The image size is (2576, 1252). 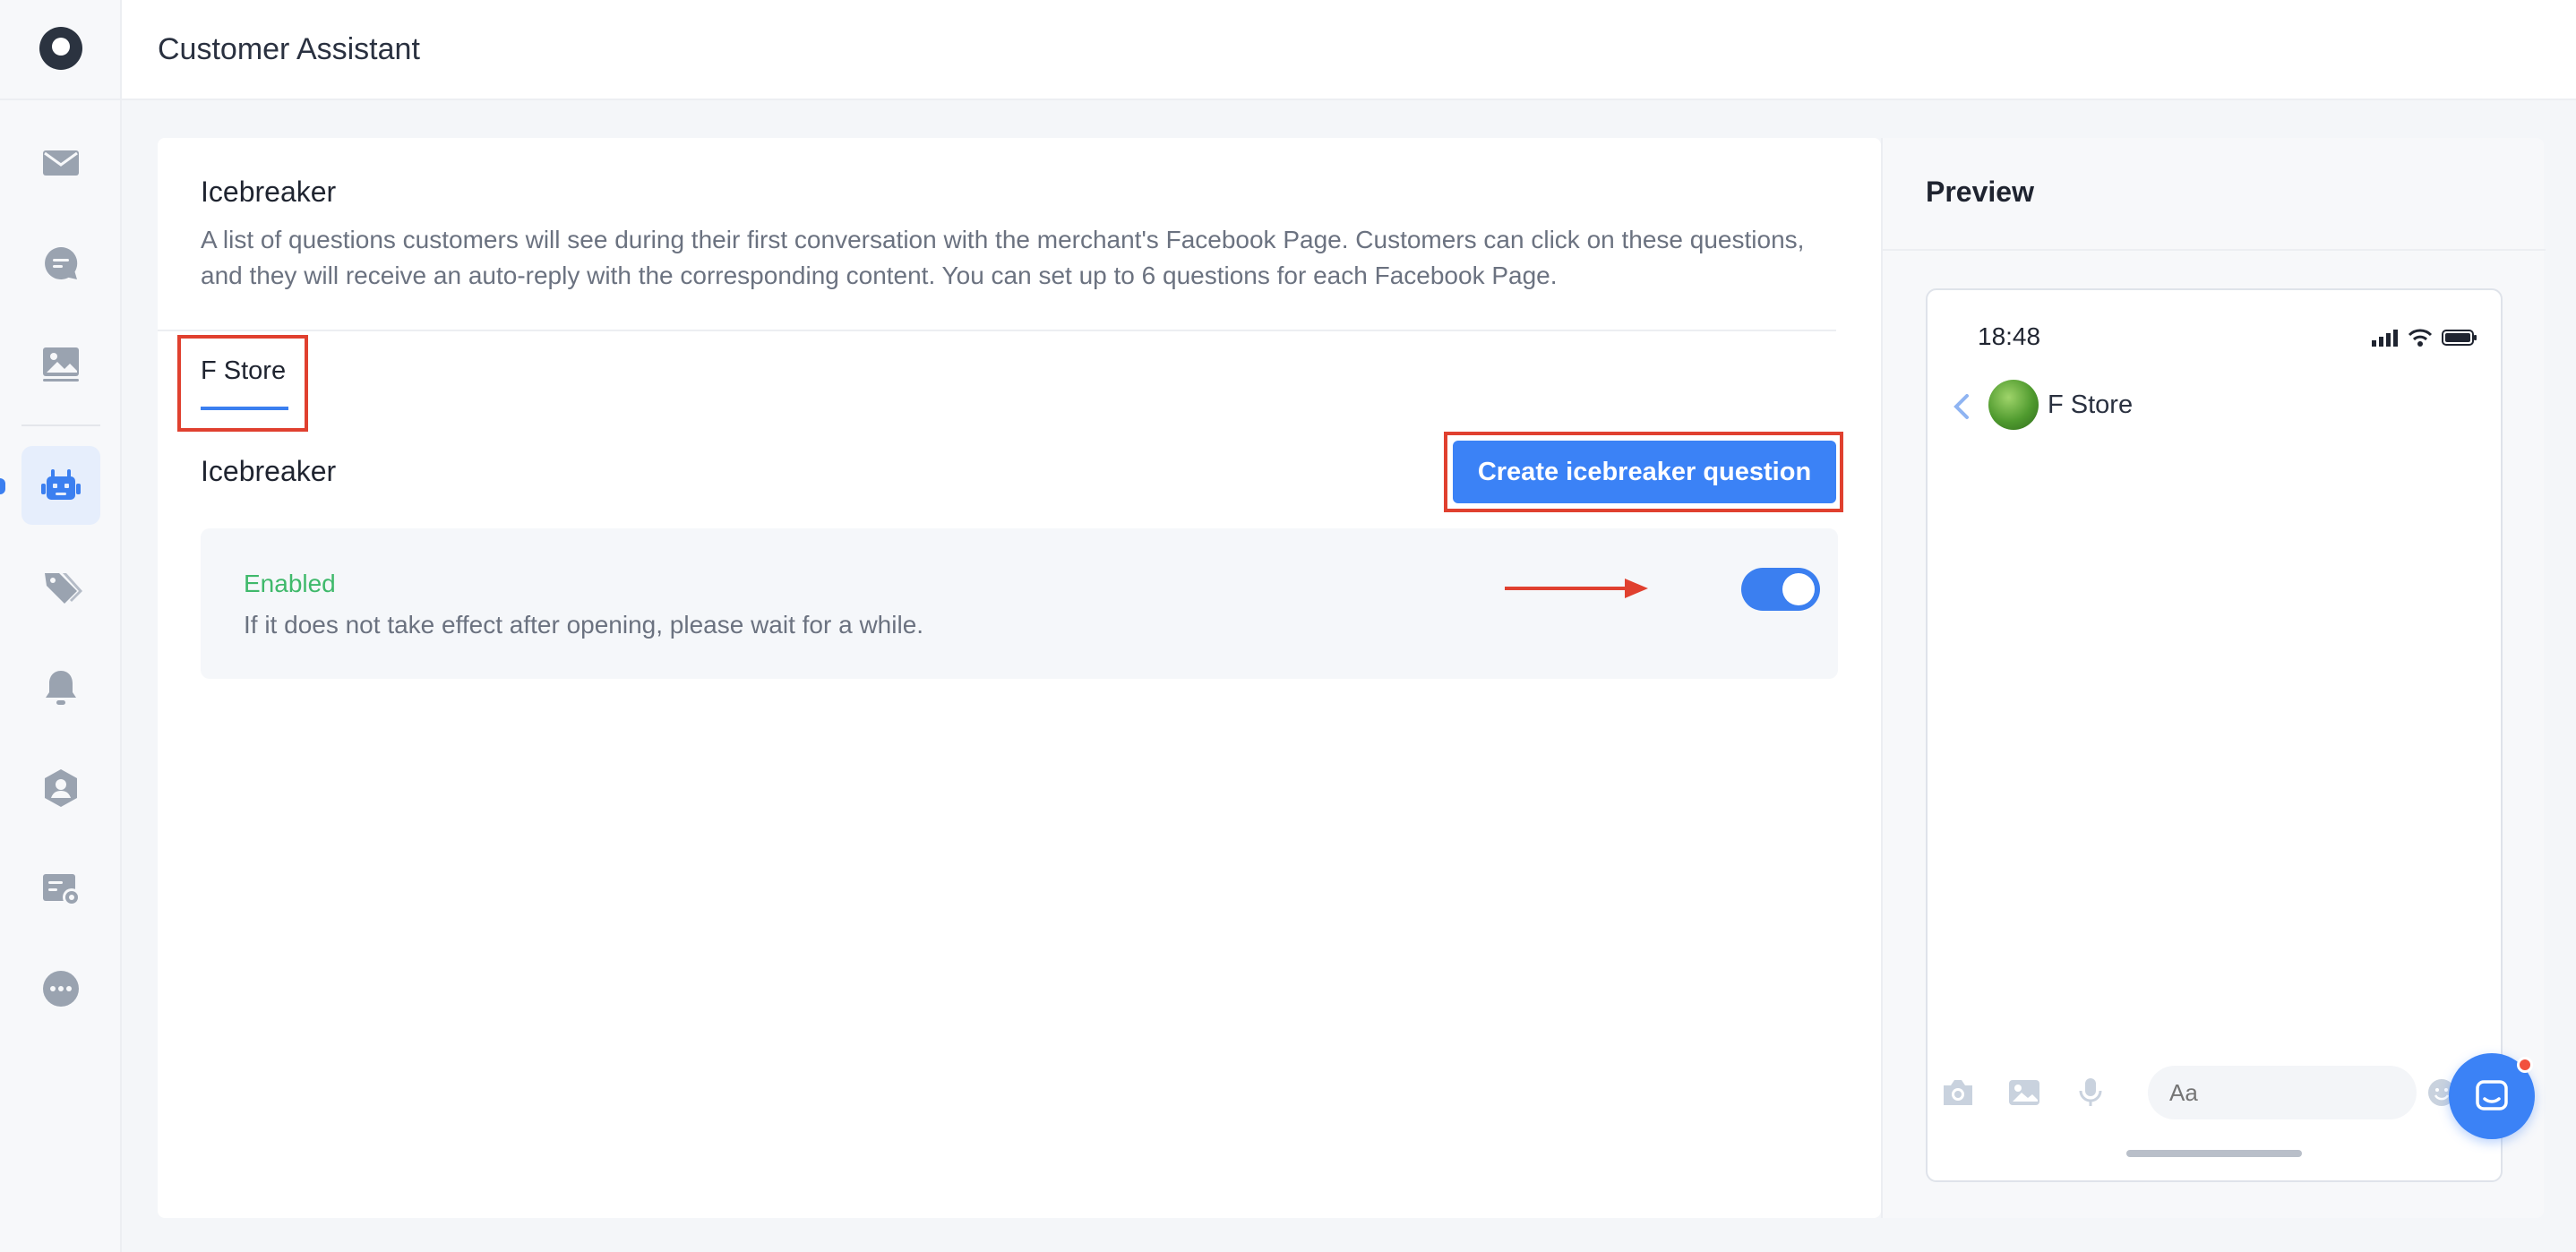 I want to click on phone-time: 18:48, so click(x=2009, y=336).